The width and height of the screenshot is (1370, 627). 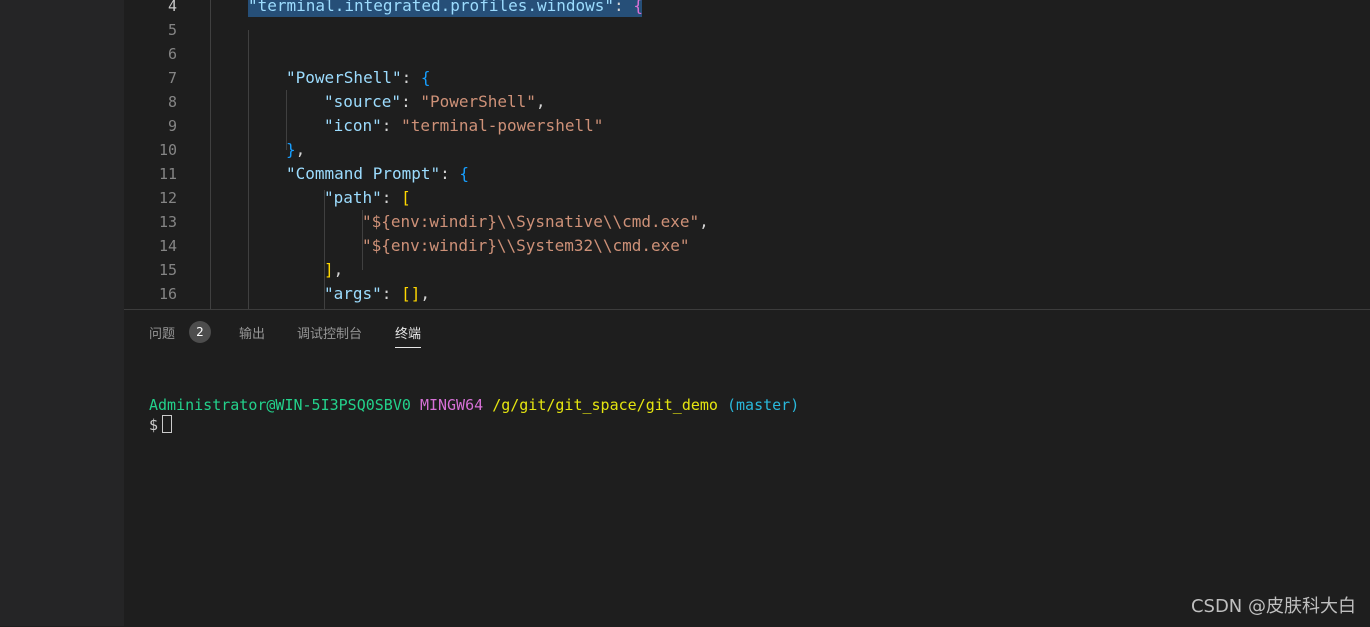 What do you see at coordinates (411, 293) in the screenshot?
I see `code-token: []` at bounding box center [411, 293].